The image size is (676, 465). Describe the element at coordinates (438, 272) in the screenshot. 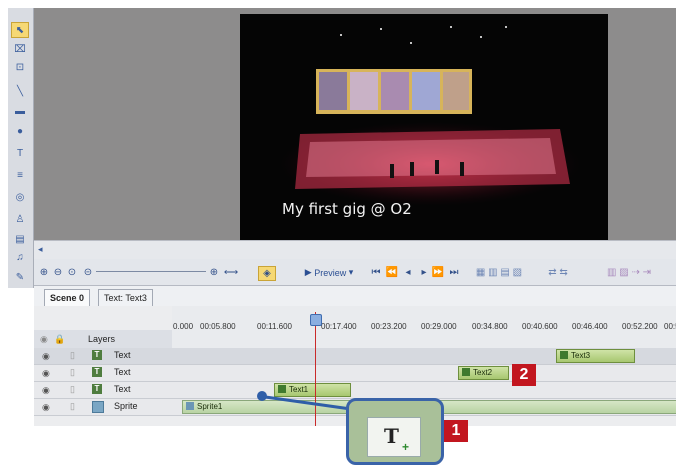

I see `fast-forward-icon: ⏩` at that location.